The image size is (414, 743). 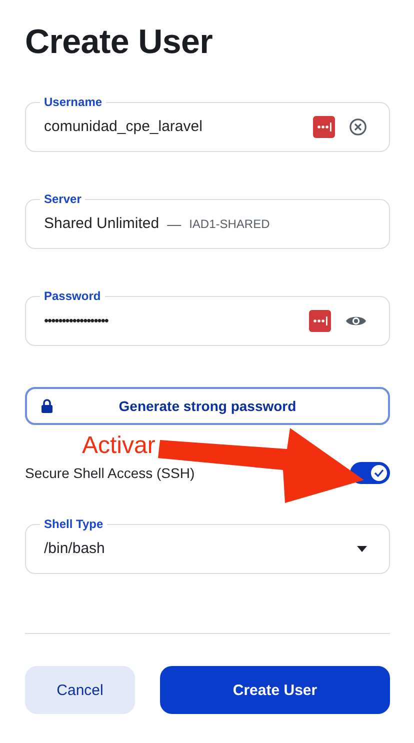 What do you see at coordinates (207, 124) in the screenshot?
I see `input-field: Username comunidad_cpe_laravel` at bounding box center [207, 124].